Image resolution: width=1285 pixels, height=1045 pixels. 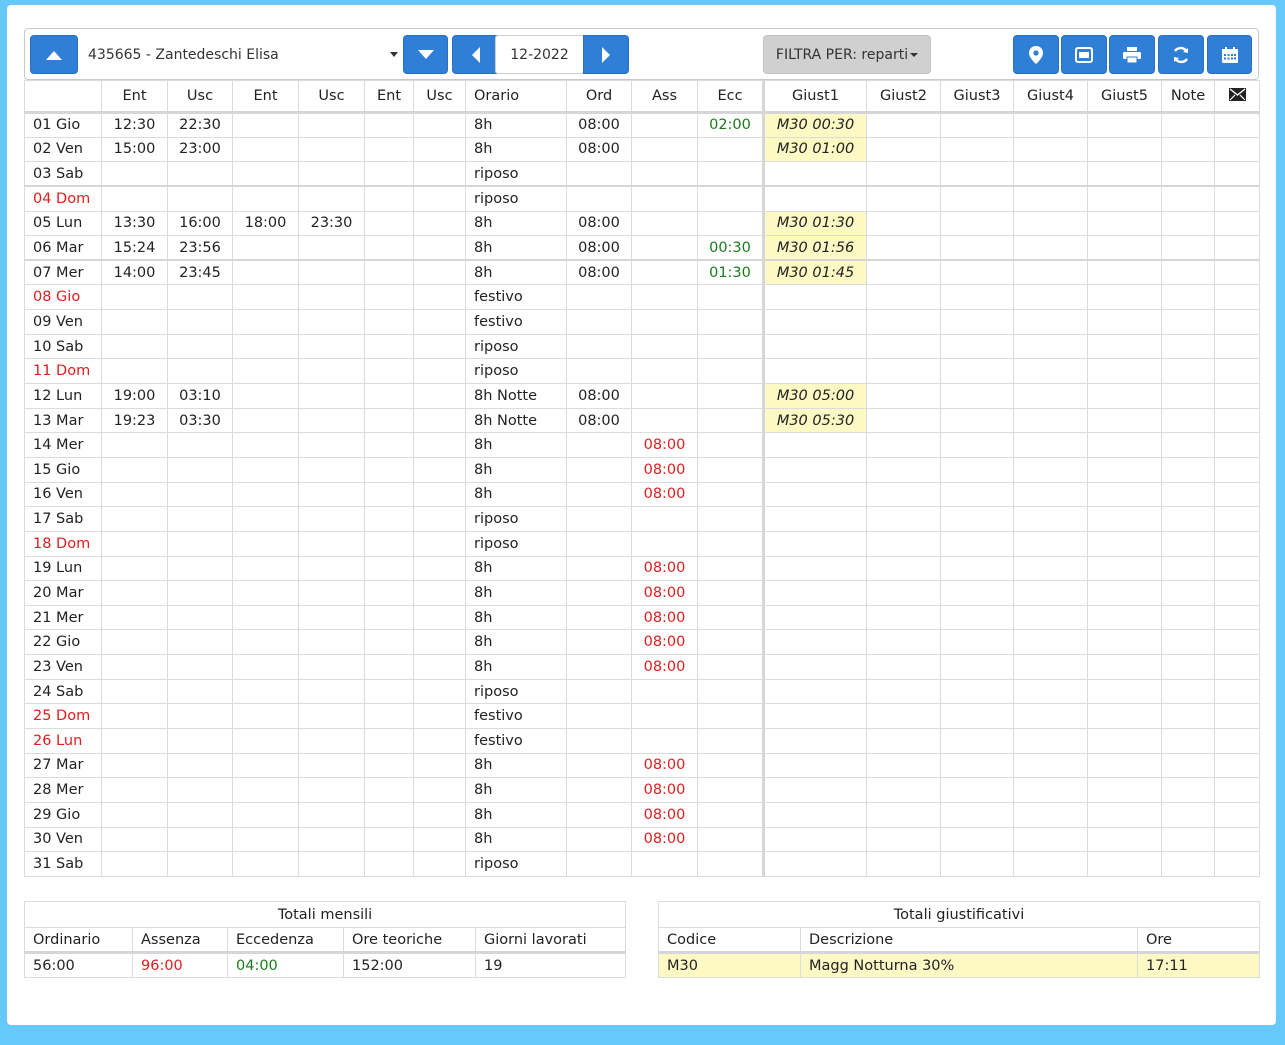 I want to click on giust1-cell: M30 01:30, so click(x=814, y=223).